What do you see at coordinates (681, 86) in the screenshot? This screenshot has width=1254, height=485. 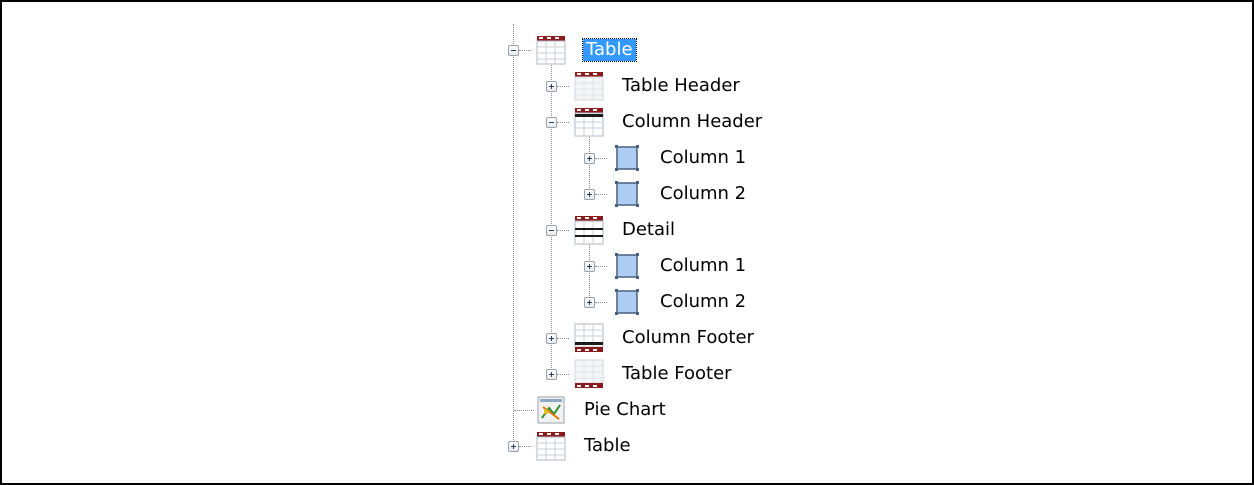 I see `tree-node-label: Table Header` at bounding box center [681, 86].